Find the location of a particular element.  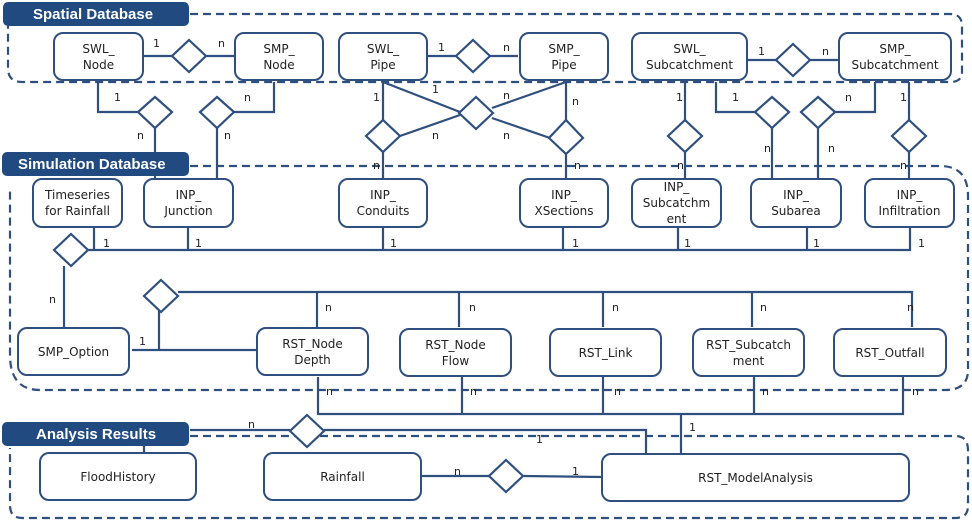

entity-rst-subcatchment: RST_Subcatch ment is located at coordinates (748, 352).